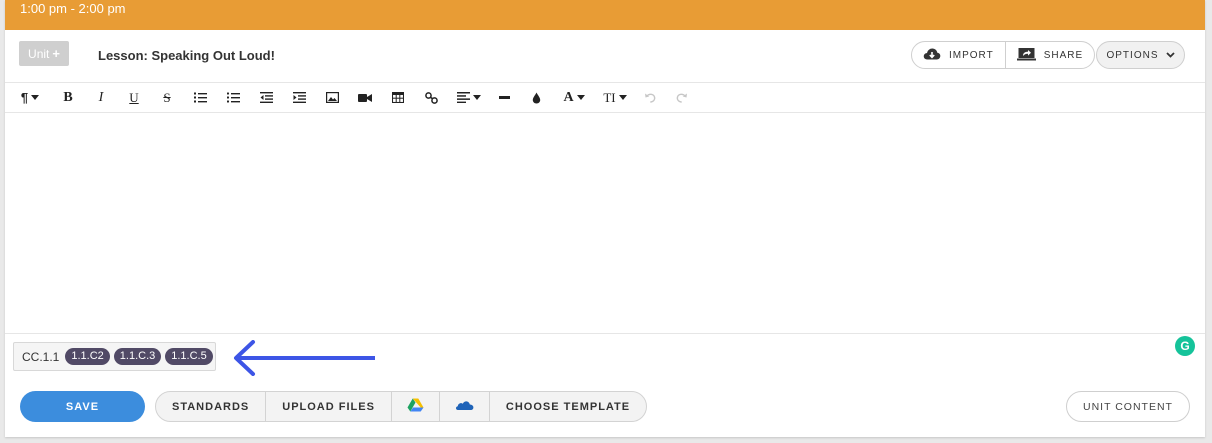  I want to click on standards-tags: CC.1.1 1.1.C2 1.1.C.3 1.1.C.5, so click(114, 356).